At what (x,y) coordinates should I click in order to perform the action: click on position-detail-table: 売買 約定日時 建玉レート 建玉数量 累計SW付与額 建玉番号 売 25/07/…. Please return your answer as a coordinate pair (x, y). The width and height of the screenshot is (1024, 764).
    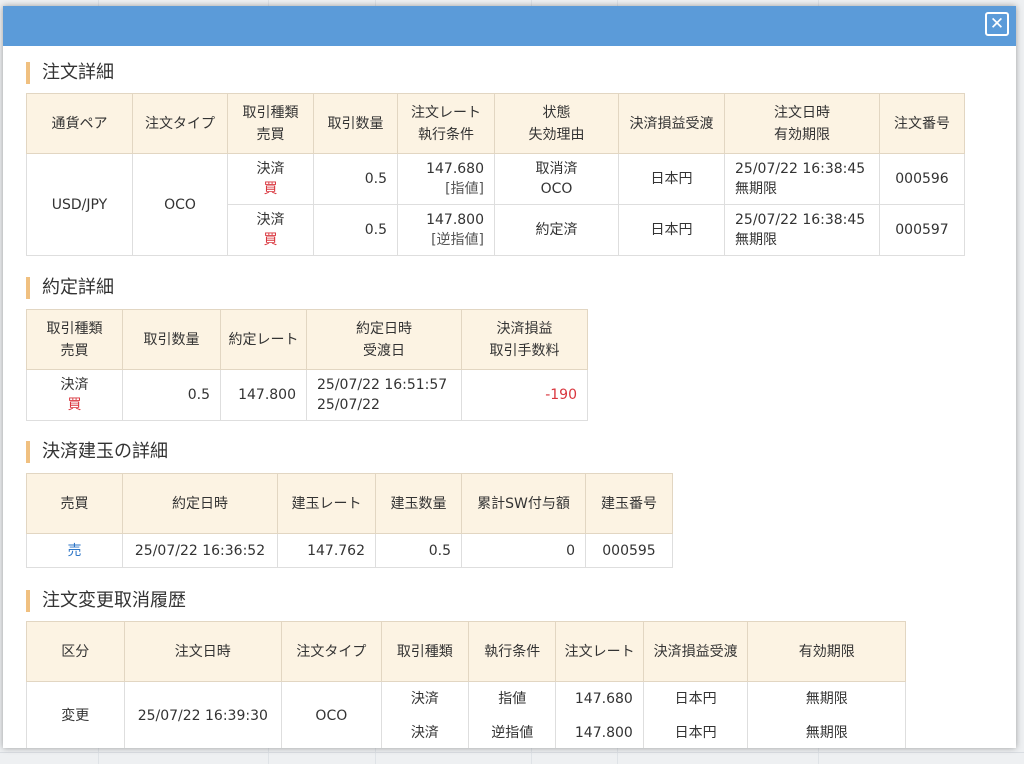
    Looking at the image, I should click on (349, 520).